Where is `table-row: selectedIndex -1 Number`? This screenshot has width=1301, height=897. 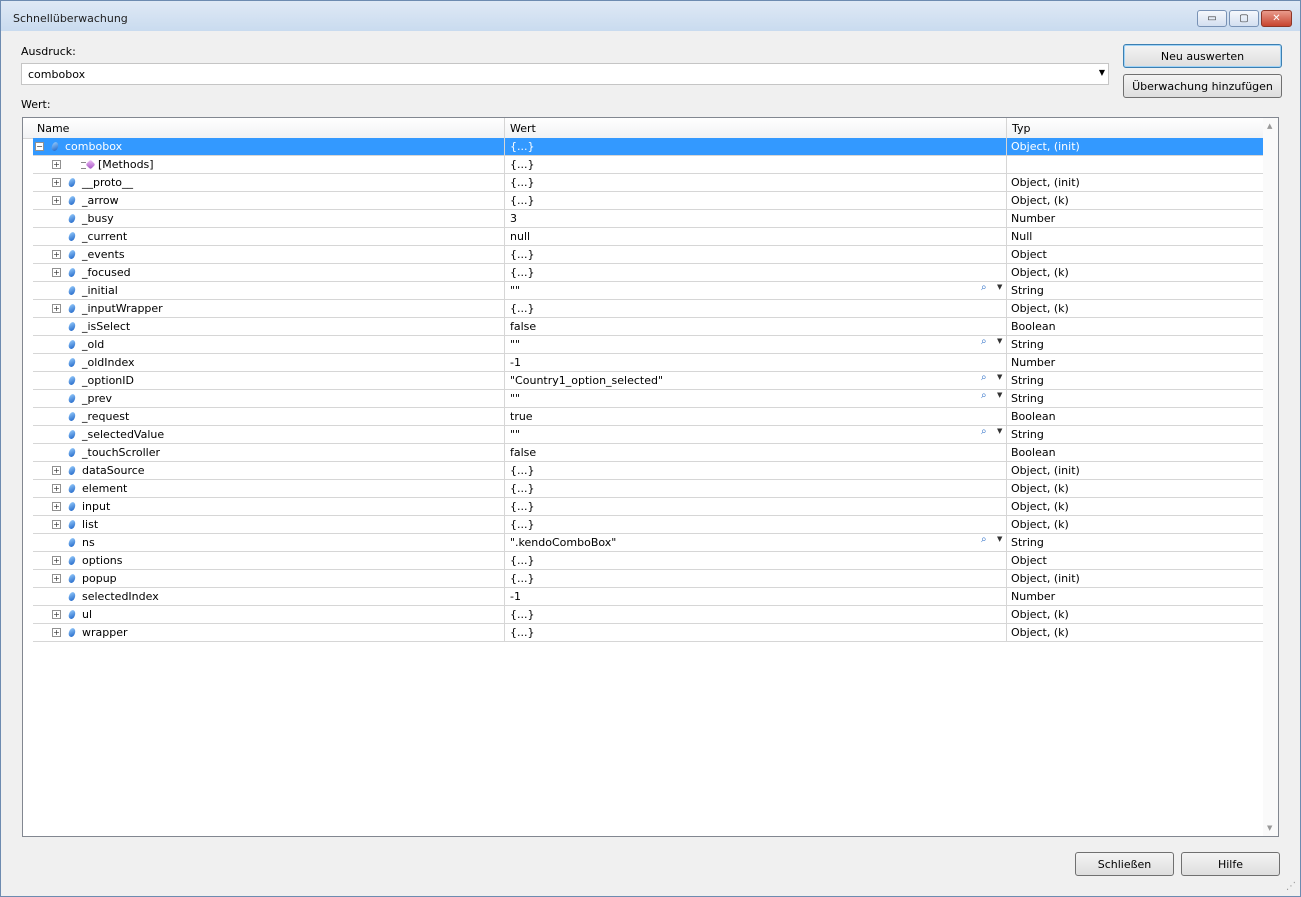
table-row: selectedIndex -1 Number is located at coordinates (648, 597).